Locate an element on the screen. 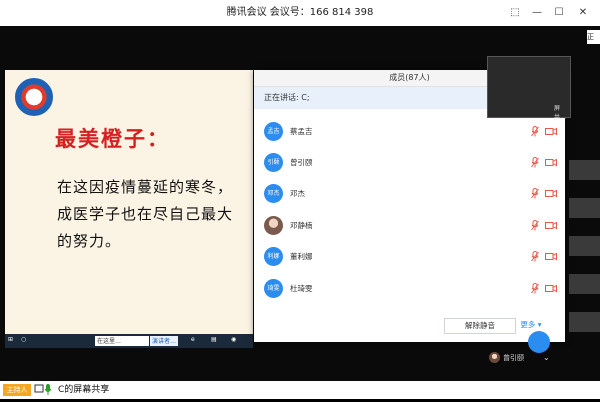 Image resolution: width=600 pixels, height=402 pixels. member-row: 引颐 曾引颐 is located at coordinates (409, 163).